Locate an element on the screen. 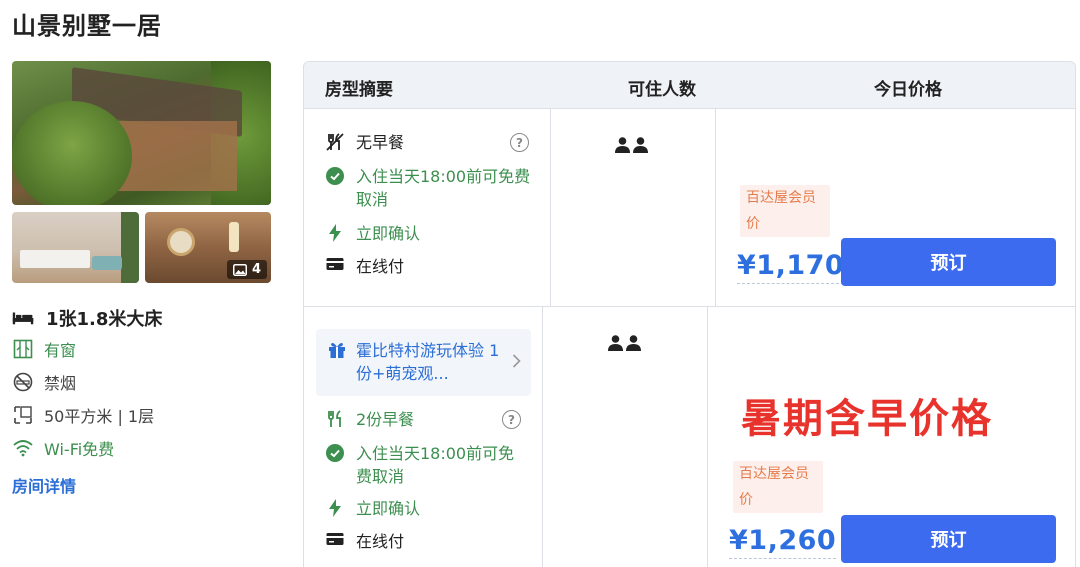  smoking-label: 禁烟 is located at coordinates (60, 383).